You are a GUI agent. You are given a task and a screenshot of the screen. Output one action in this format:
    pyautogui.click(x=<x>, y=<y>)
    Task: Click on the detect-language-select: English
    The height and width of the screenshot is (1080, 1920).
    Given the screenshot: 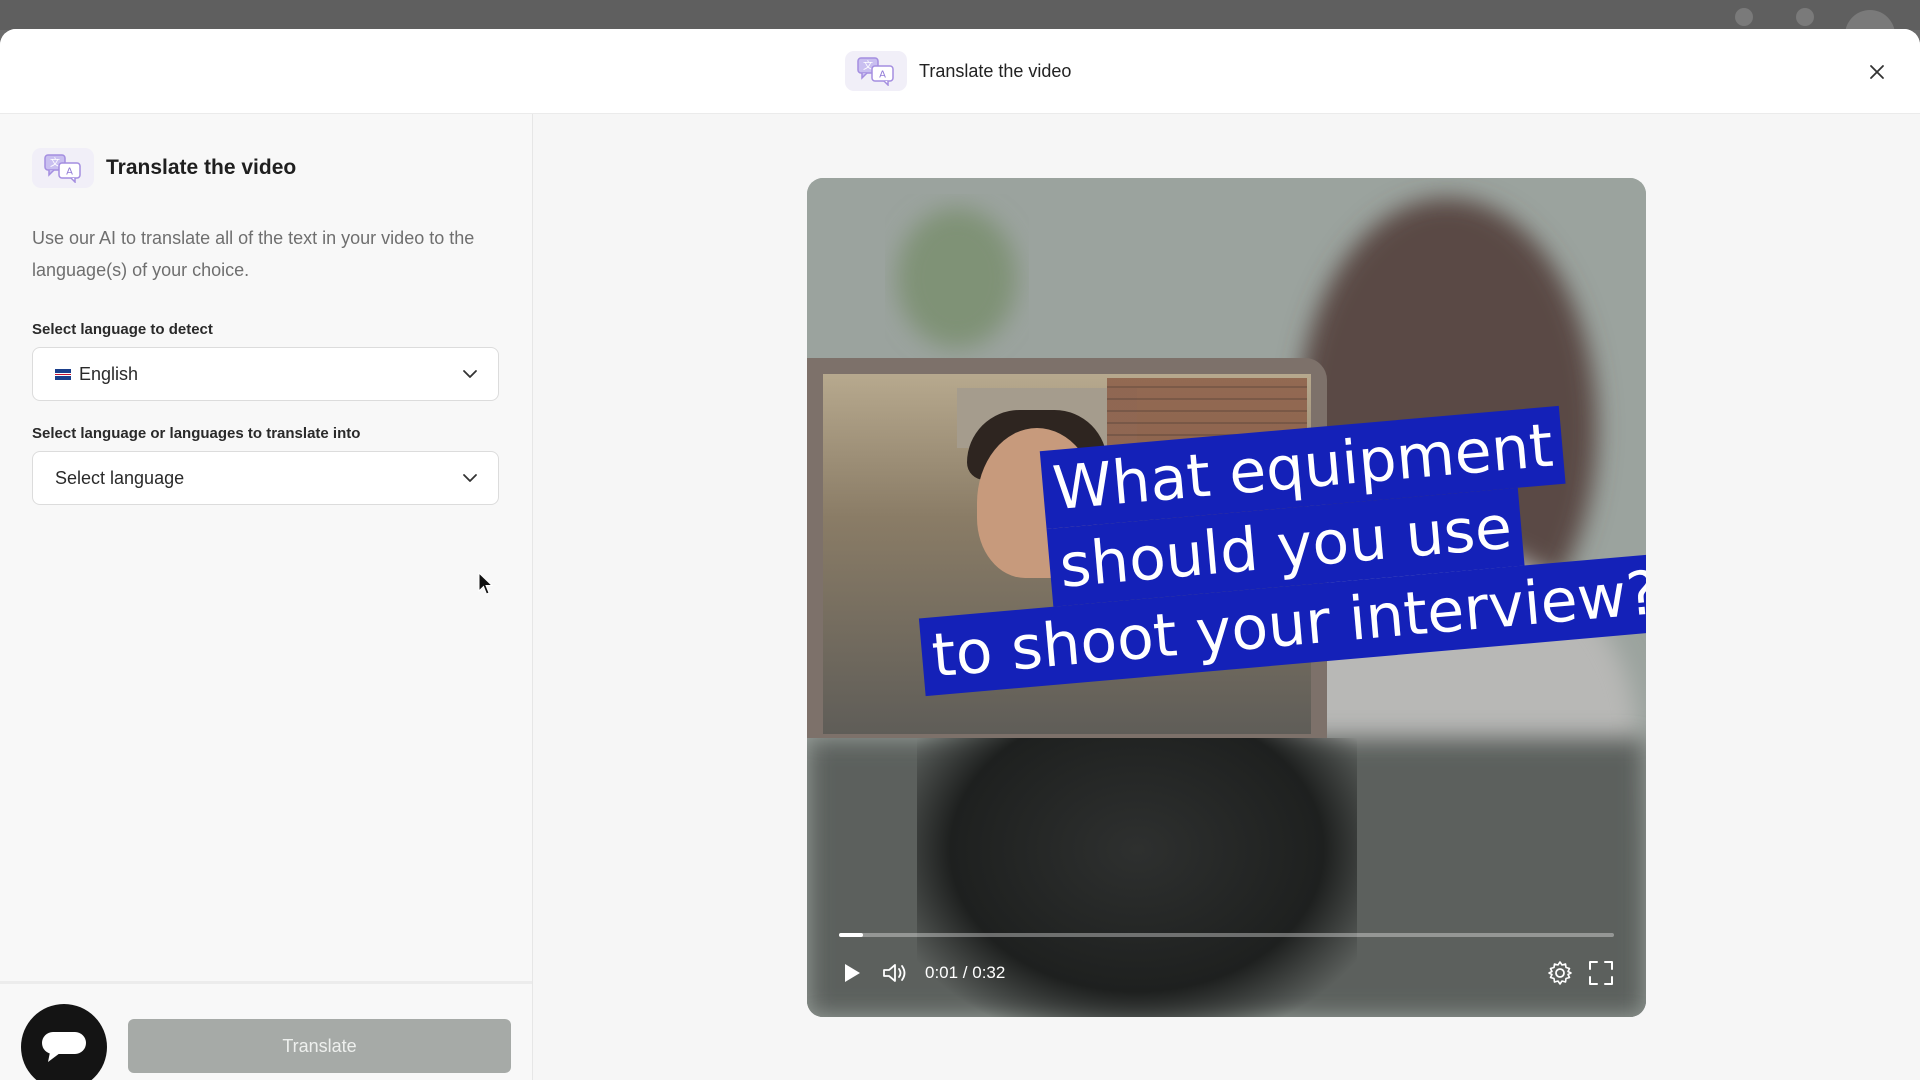 What is the action you would take?
    pyautogui.click(x=265, y=374)
    